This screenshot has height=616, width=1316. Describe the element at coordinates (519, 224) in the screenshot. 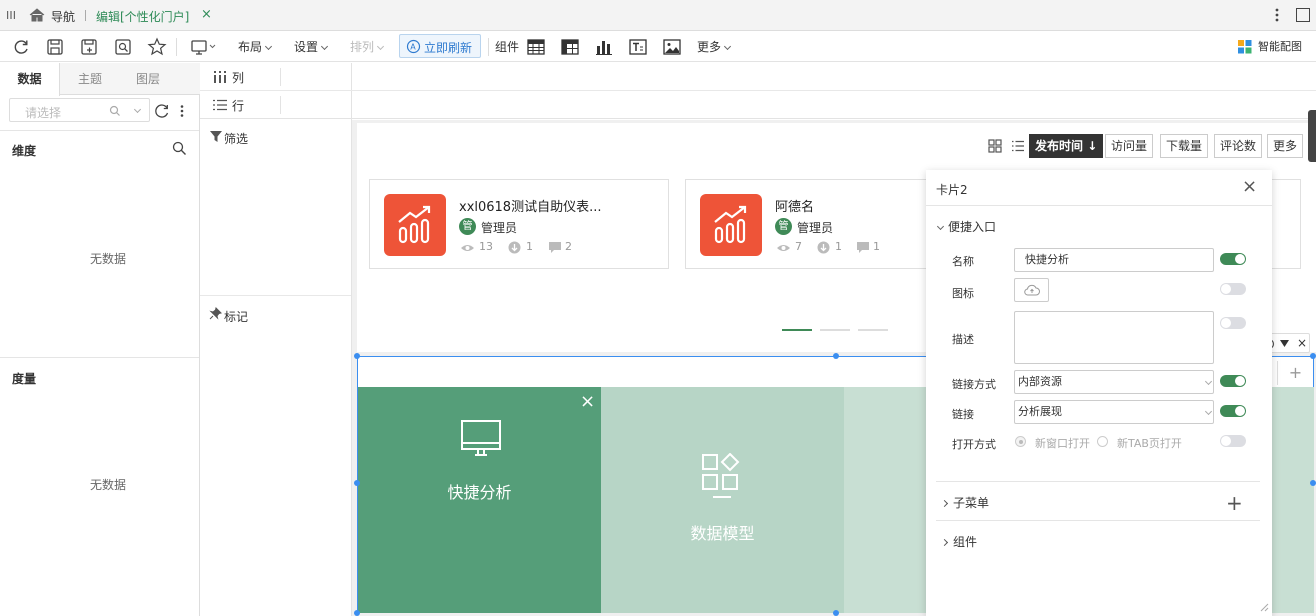

I see `resource-card: xxl0618测试自助仪表... 管 管理员 13 1 2` at that location.